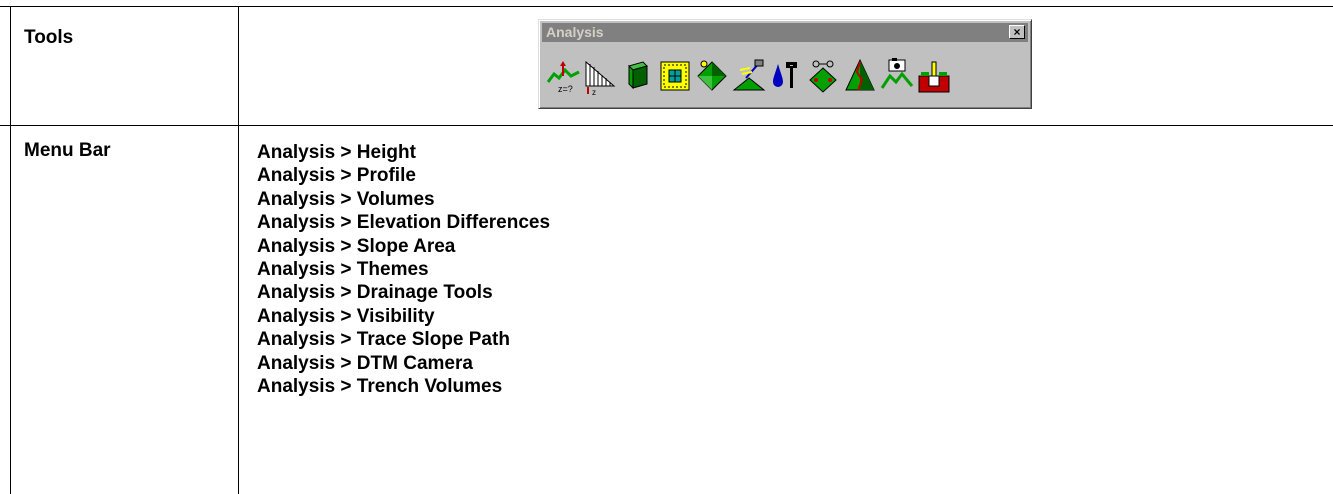 This screenshot has height=494, width=1333. What do you see at coordinates (666, 6) in the screenshot?
I see `table-top-border` at bounding box center [666, 6].